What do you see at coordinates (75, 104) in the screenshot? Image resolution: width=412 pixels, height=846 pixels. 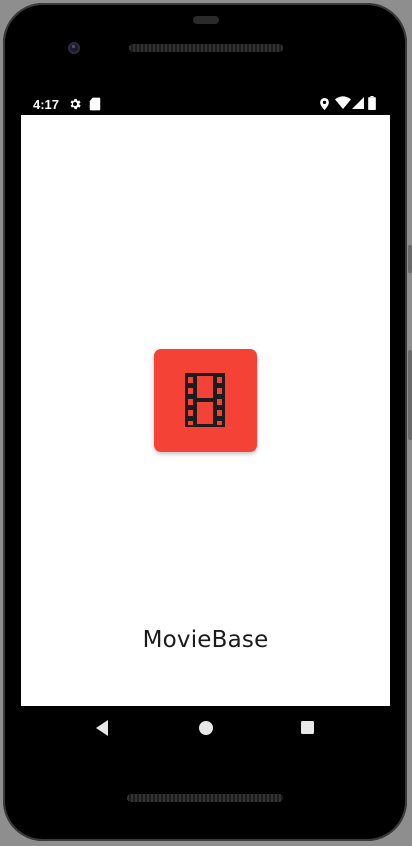 I see `settings-icon` at bounding box center [75, 104].